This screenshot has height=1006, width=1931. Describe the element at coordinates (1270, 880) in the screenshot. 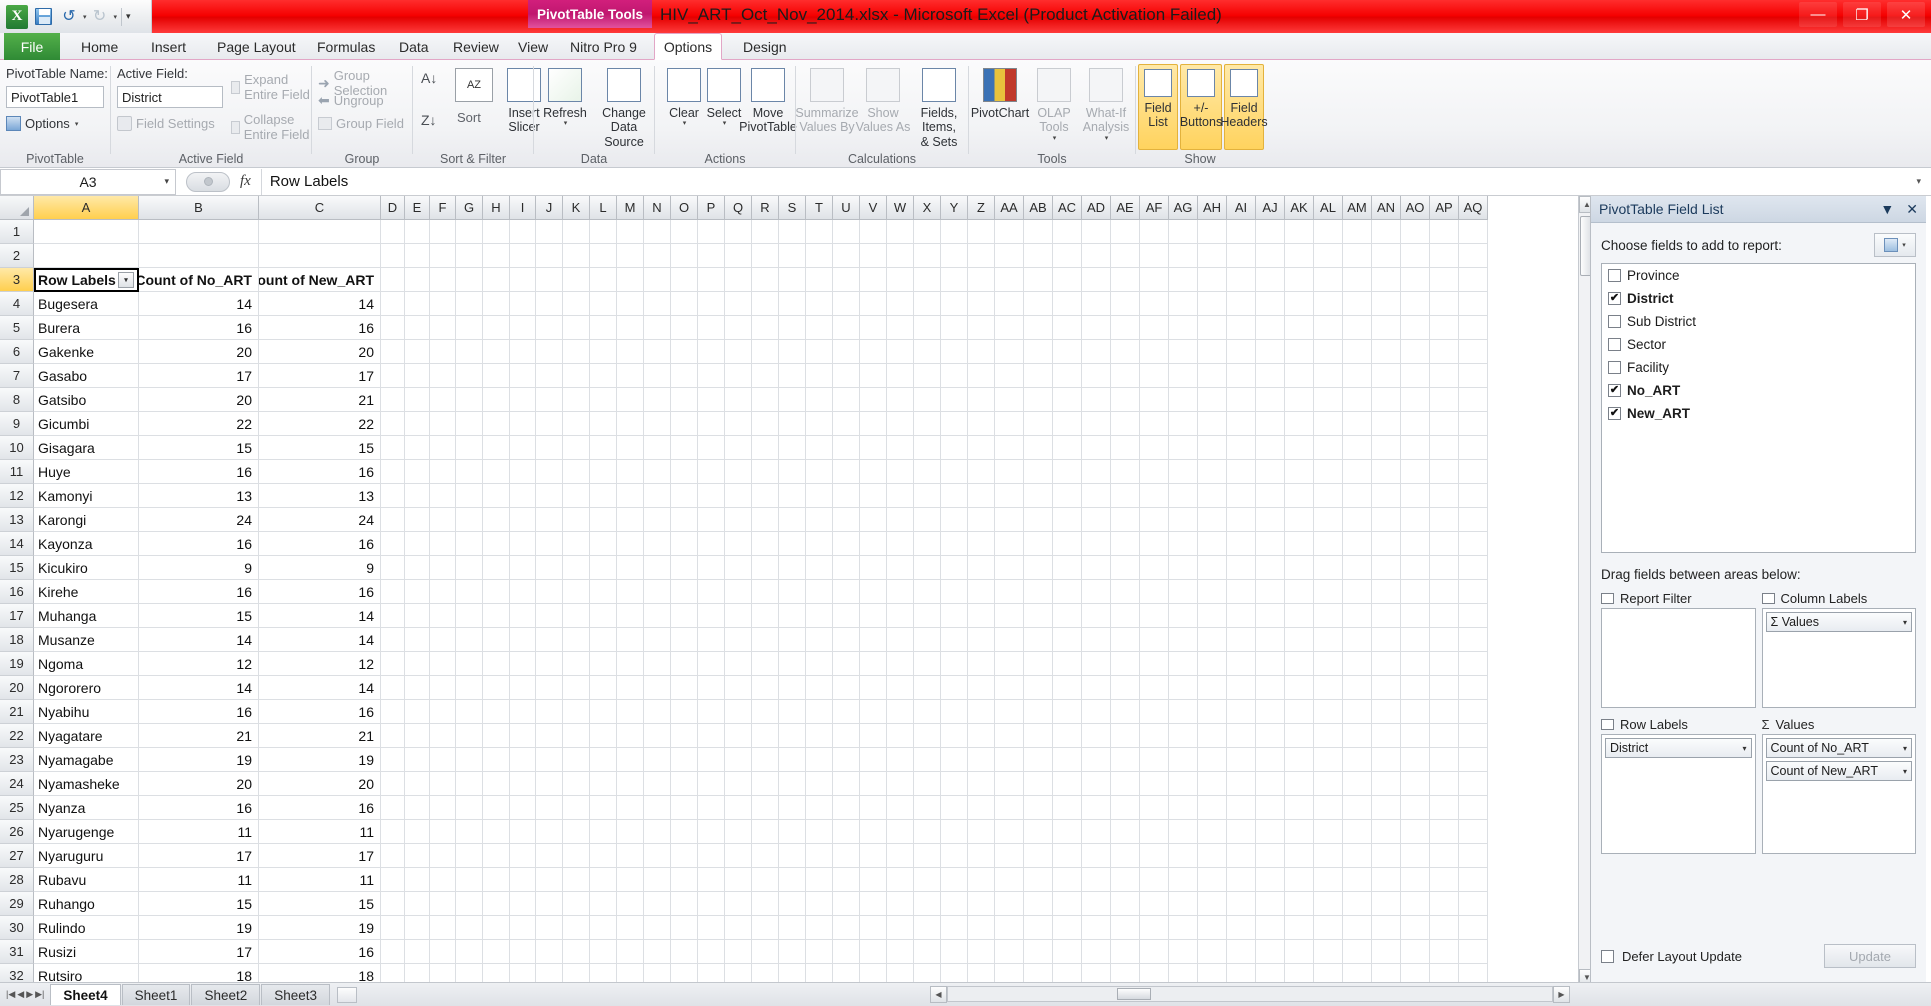

I see `cell-AJ28` at that location.